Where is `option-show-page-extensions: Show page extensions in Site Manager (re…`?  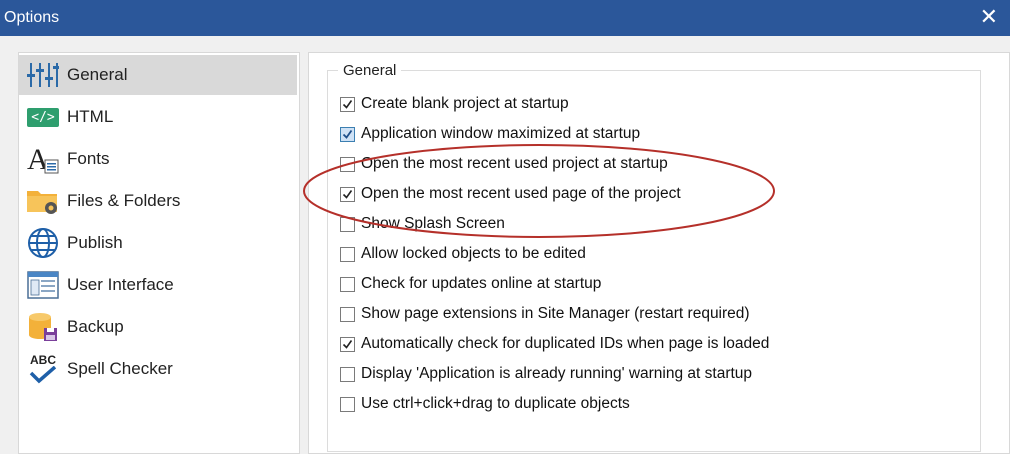 option-show-page-extensions: Show page extensions in Site Manager (re… is located at coordinates (545, 314).